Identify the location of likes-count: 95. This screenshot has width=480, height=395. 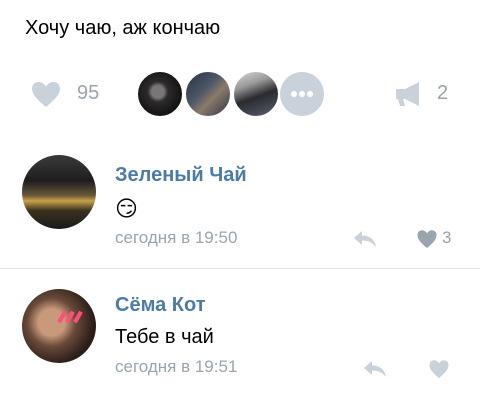
(88, 93).